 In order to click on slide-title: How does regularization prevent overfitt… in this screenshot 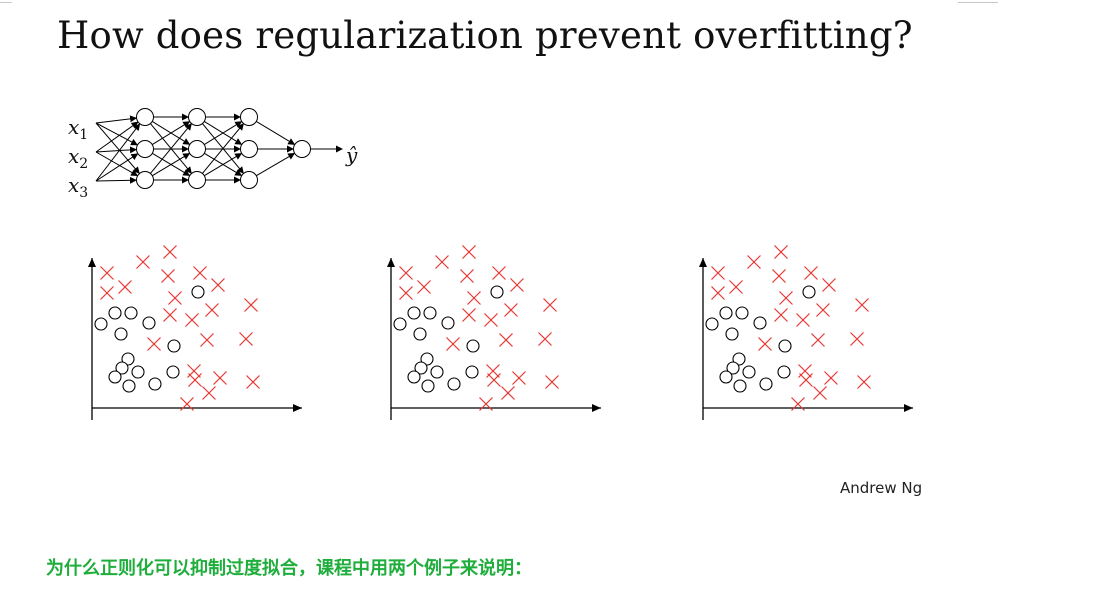, I will do `click(485, 35)`.